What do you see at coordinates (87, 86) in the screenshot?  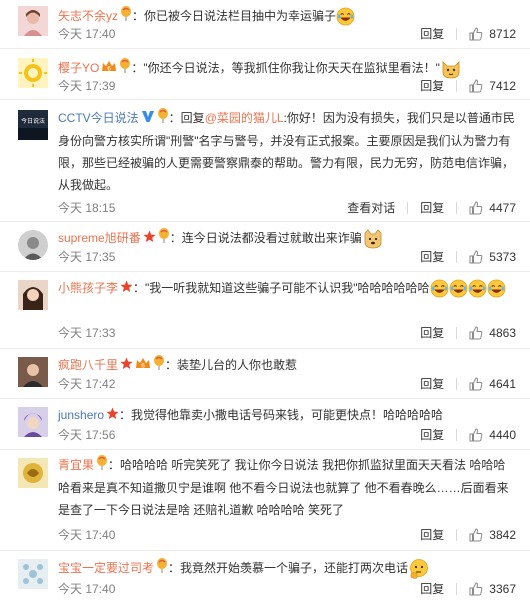 I see `comment-time: 今天 17:39` at bounding box center [87, 86].